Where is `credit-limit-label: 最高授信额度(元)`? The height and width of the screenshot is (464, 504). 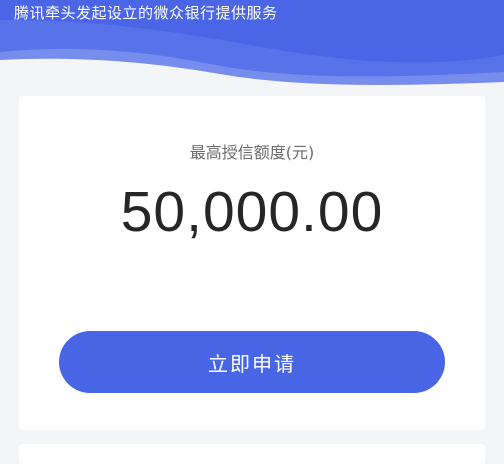 credit-limit-label: 最高授信额度(元) is located at coordinates (252, 152).